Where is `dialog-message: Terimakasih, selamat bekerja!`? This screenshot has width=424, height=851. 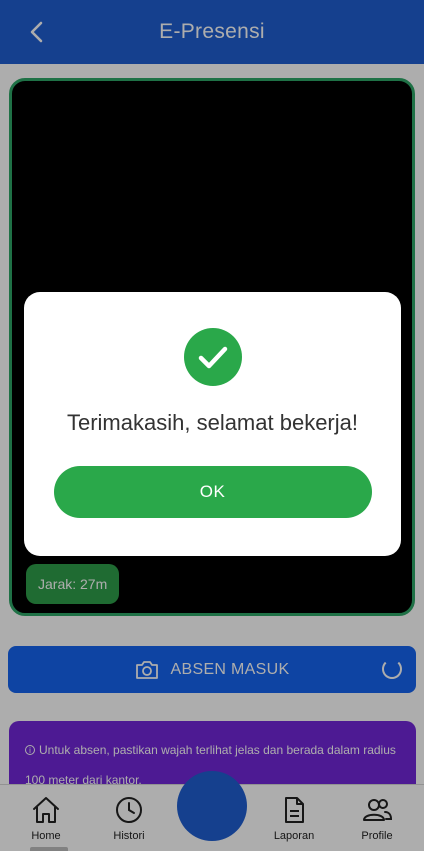 dialog-message: Terimakasih, selamat bekerja! is located at coordinates (212, 422).